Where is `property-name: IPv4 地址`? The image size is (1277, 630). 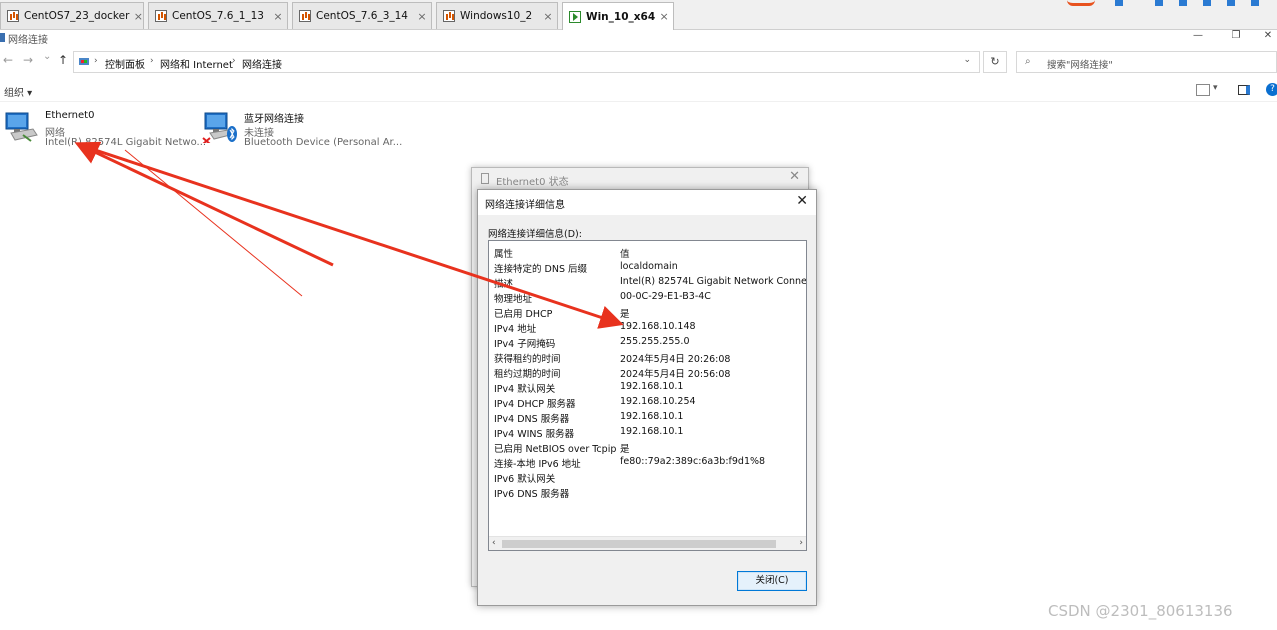
property-name: IPv4 地址 is located at coordinates (515, 329).